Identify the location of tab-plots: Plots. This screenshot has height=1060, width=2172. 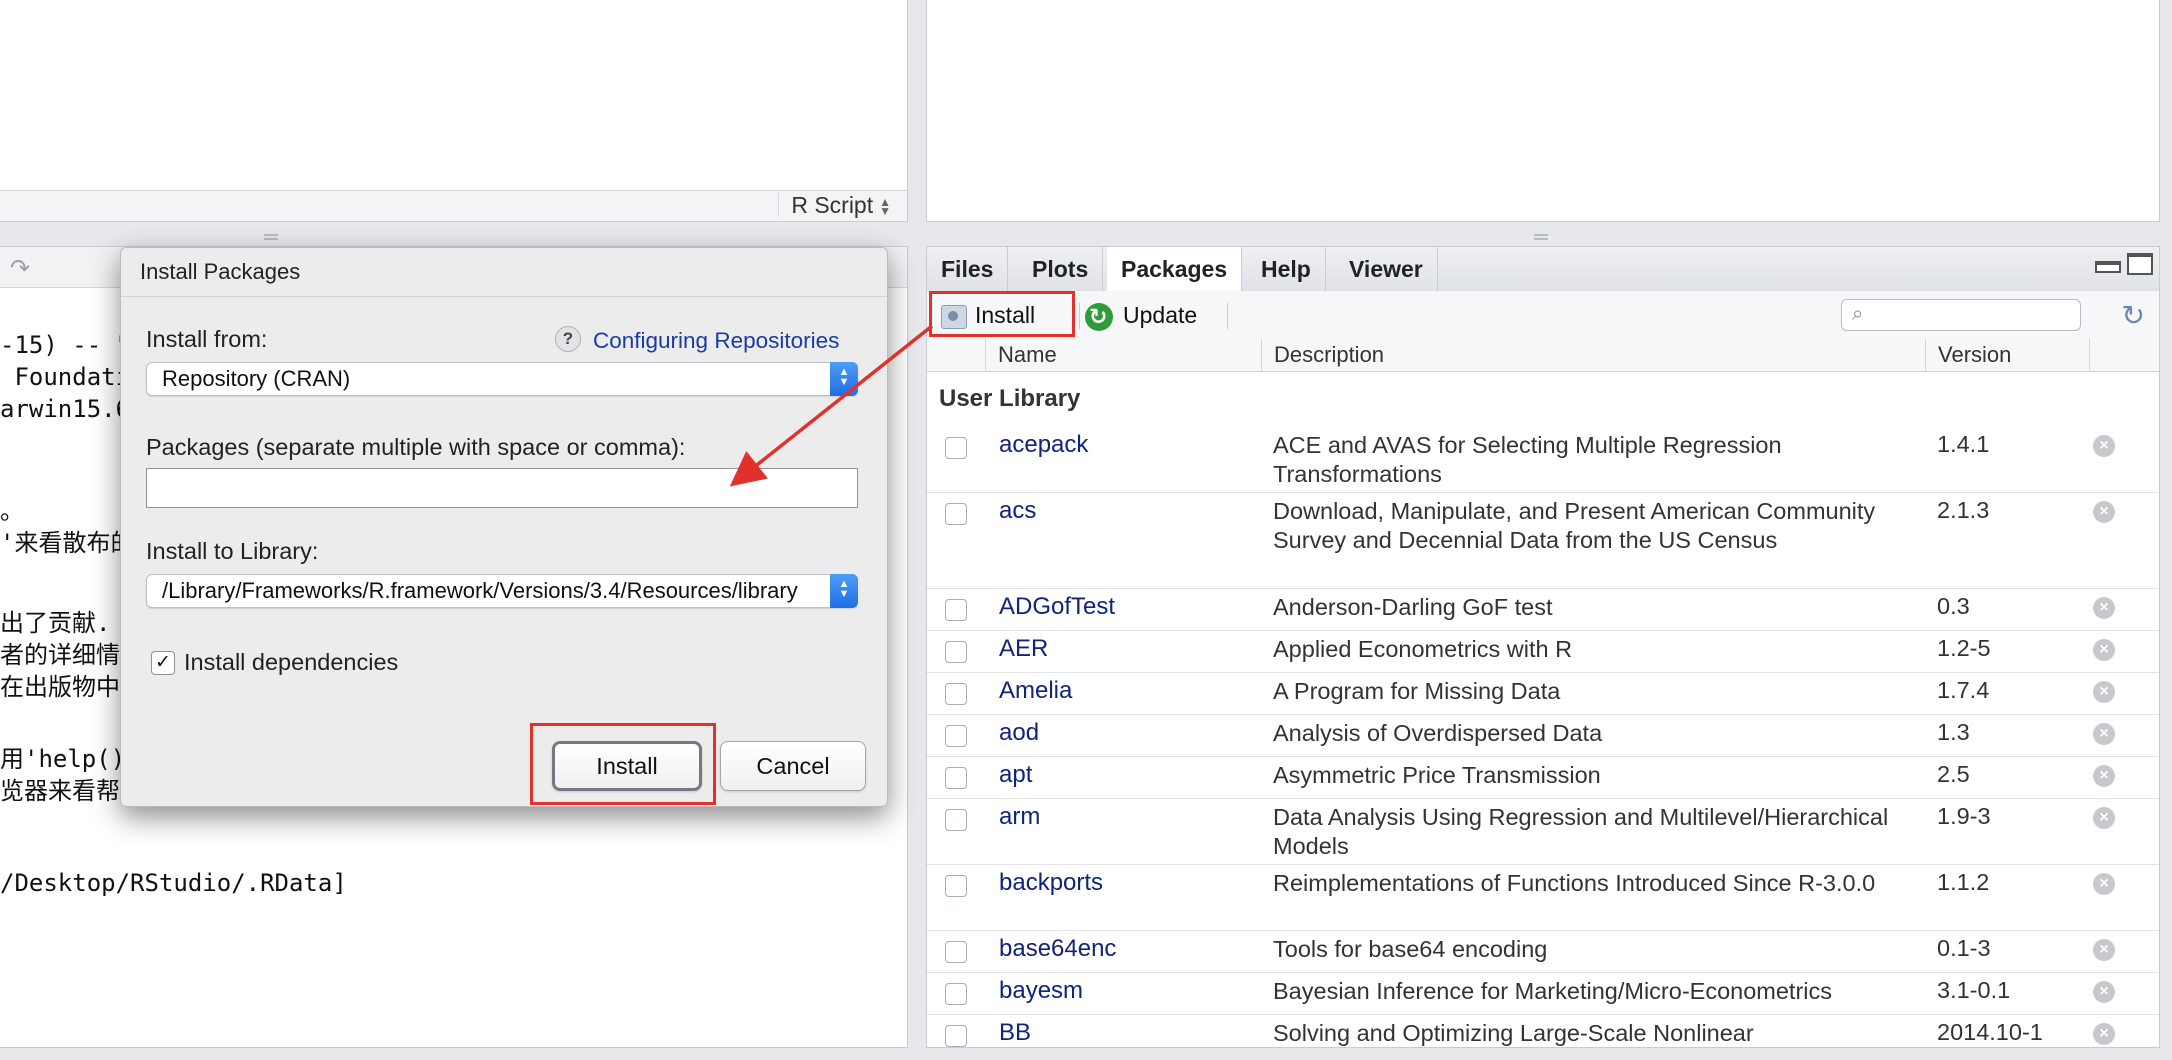
(1061, 269).